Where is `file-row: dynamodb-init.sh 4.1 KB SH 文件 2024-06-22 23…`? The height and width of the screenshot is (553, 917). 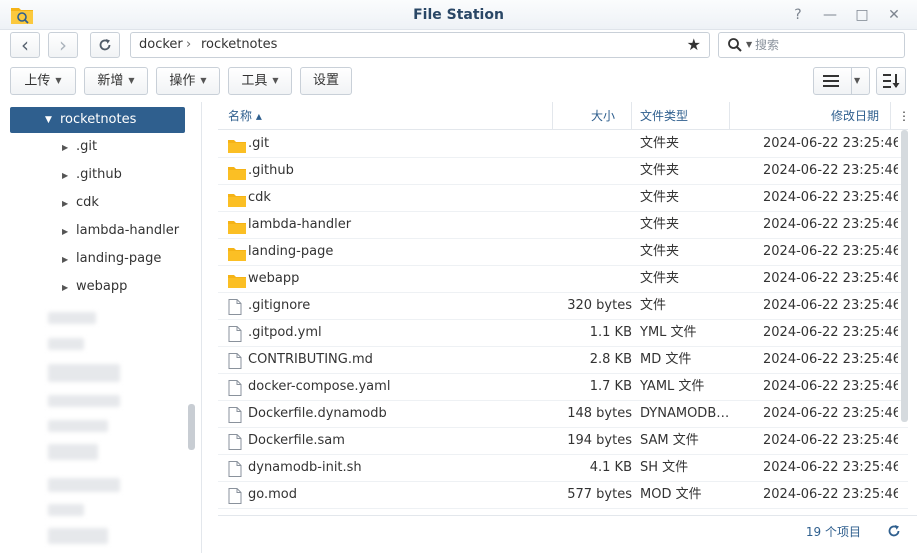 file-row: dynamodb-init.sh 4.1 KB SH 文件 2024-06-22 23… is located at coordinates (563, 468).